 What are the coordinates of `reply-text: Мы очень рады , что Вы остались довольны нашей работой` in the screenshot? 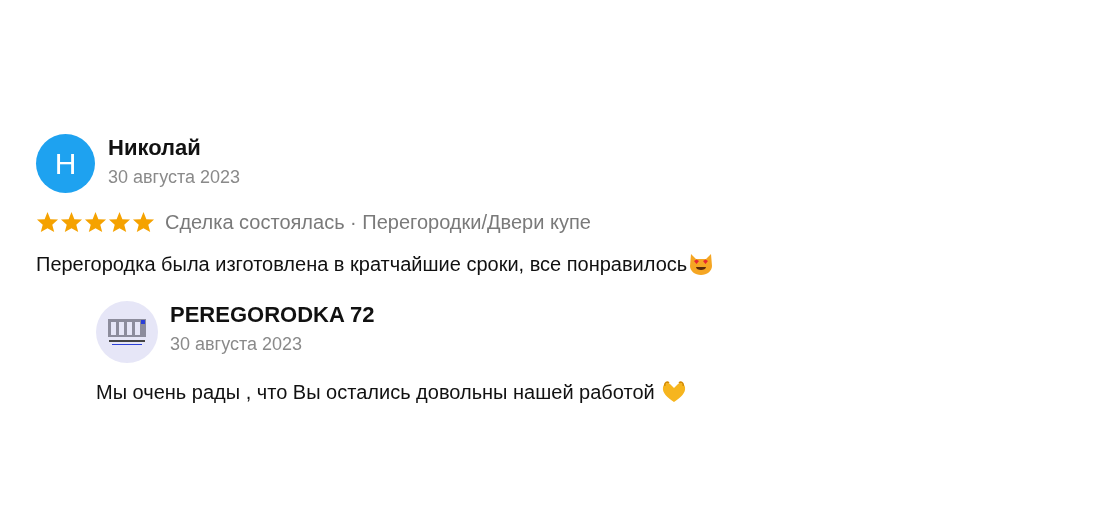 It's located at (375, 392).